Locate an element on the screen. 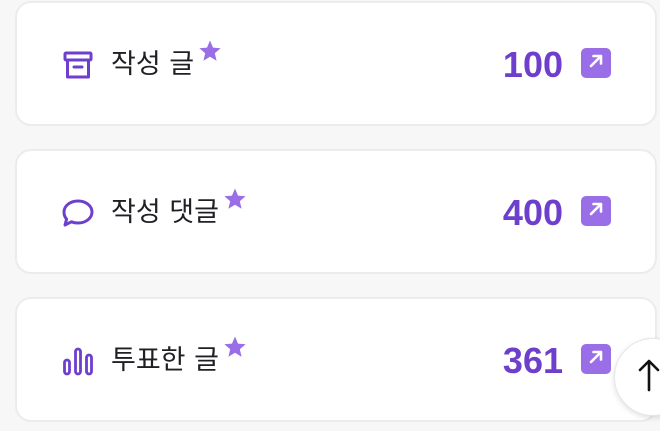 The width and height of the screenshot is (660, 431). stat-label: 투표한 글 is located at coordinates (179, 357).